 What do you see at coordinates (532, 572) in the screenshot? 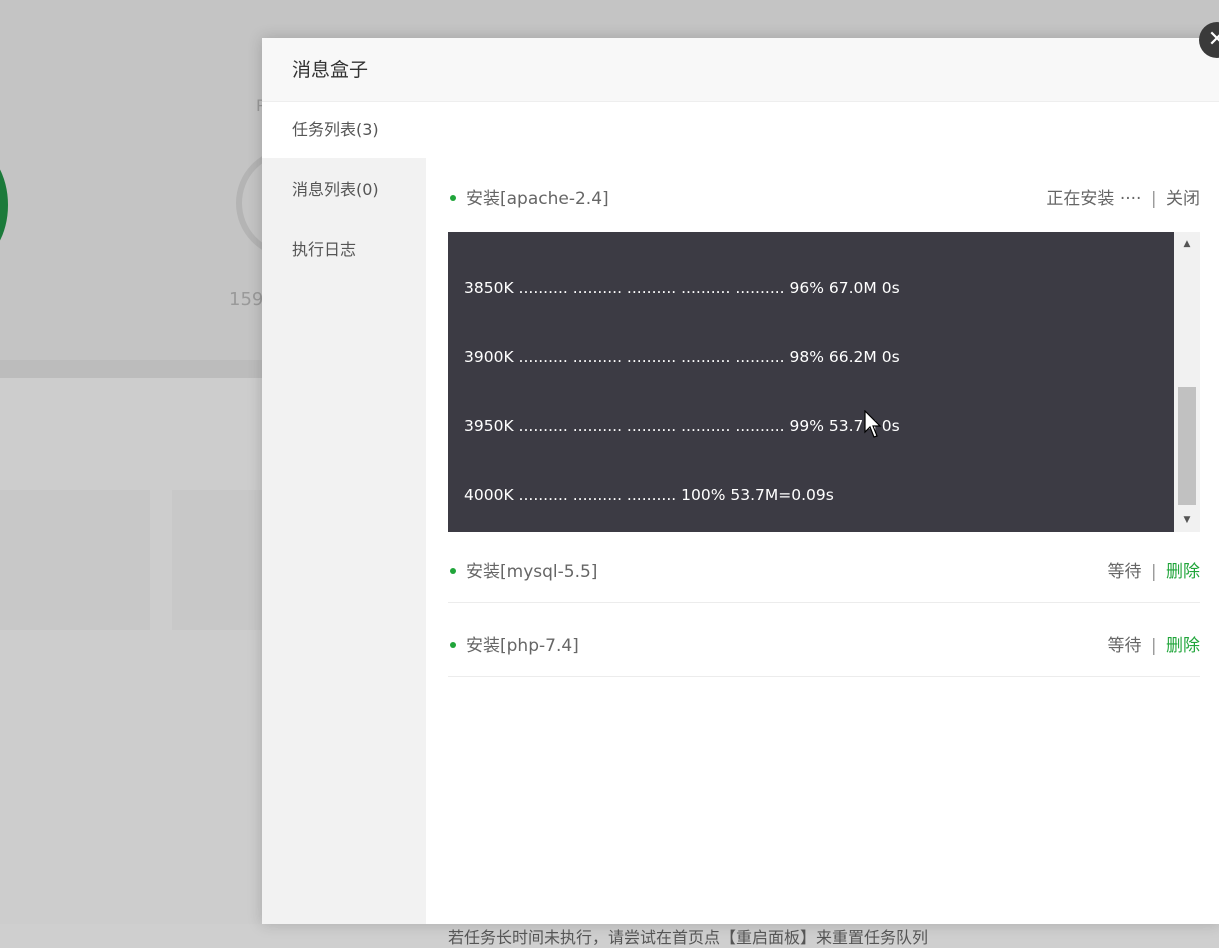
I see `task-name: 安装[mysql-5.5]` at bounding box center [532, 572].